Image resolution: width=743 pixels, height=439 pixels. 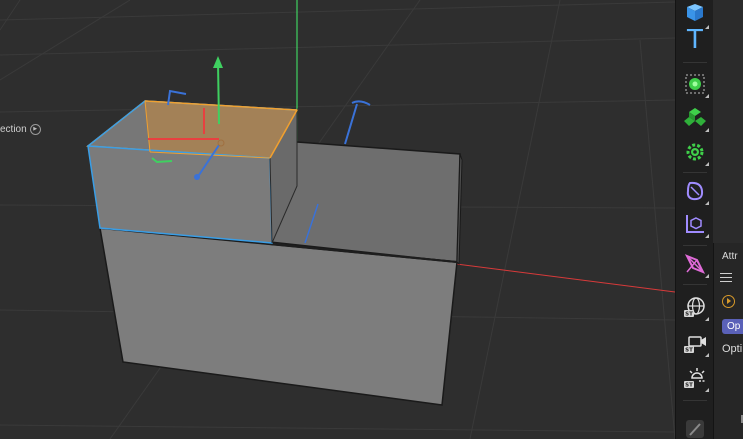 I want to click on light-tool-button: ST, so click(x=695, y=378).